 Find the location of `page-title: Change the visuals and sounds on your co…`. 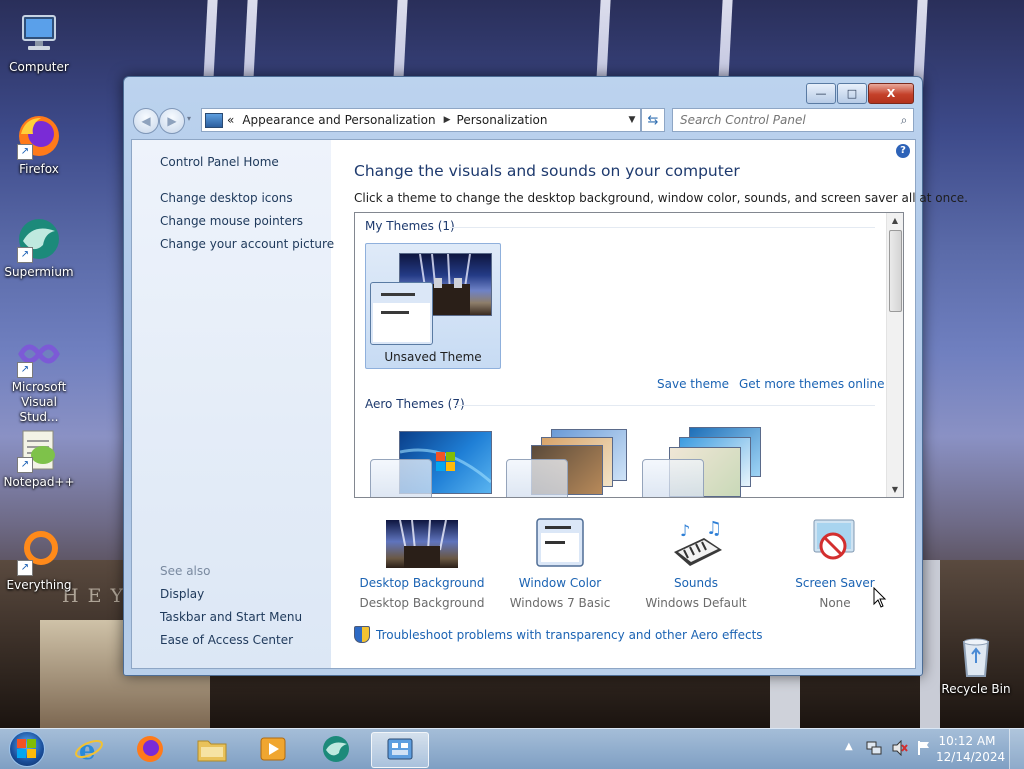

page-title: Change the visuals and sounds on your co… is located at coordinates (547, 171).